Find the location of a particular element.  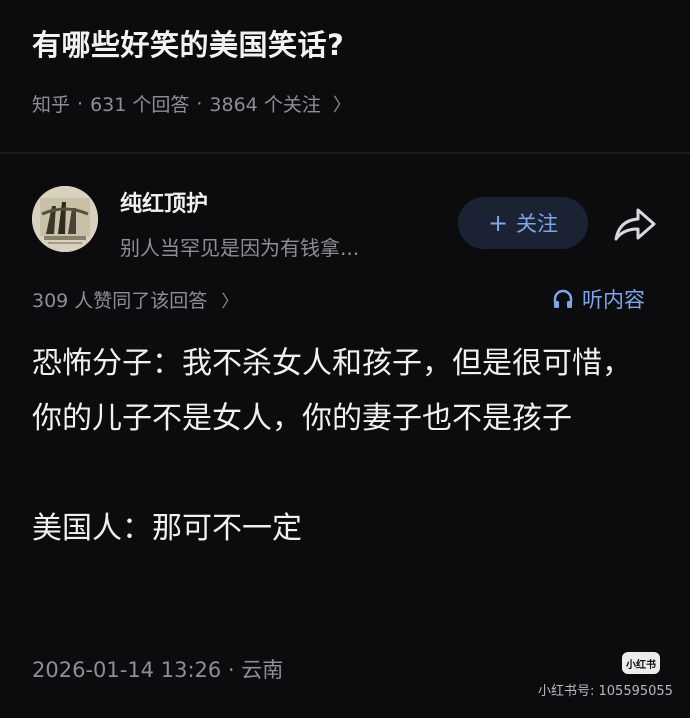

question-title: 有哪些好笑的美国笑话? is located at coordinates (188, 43).